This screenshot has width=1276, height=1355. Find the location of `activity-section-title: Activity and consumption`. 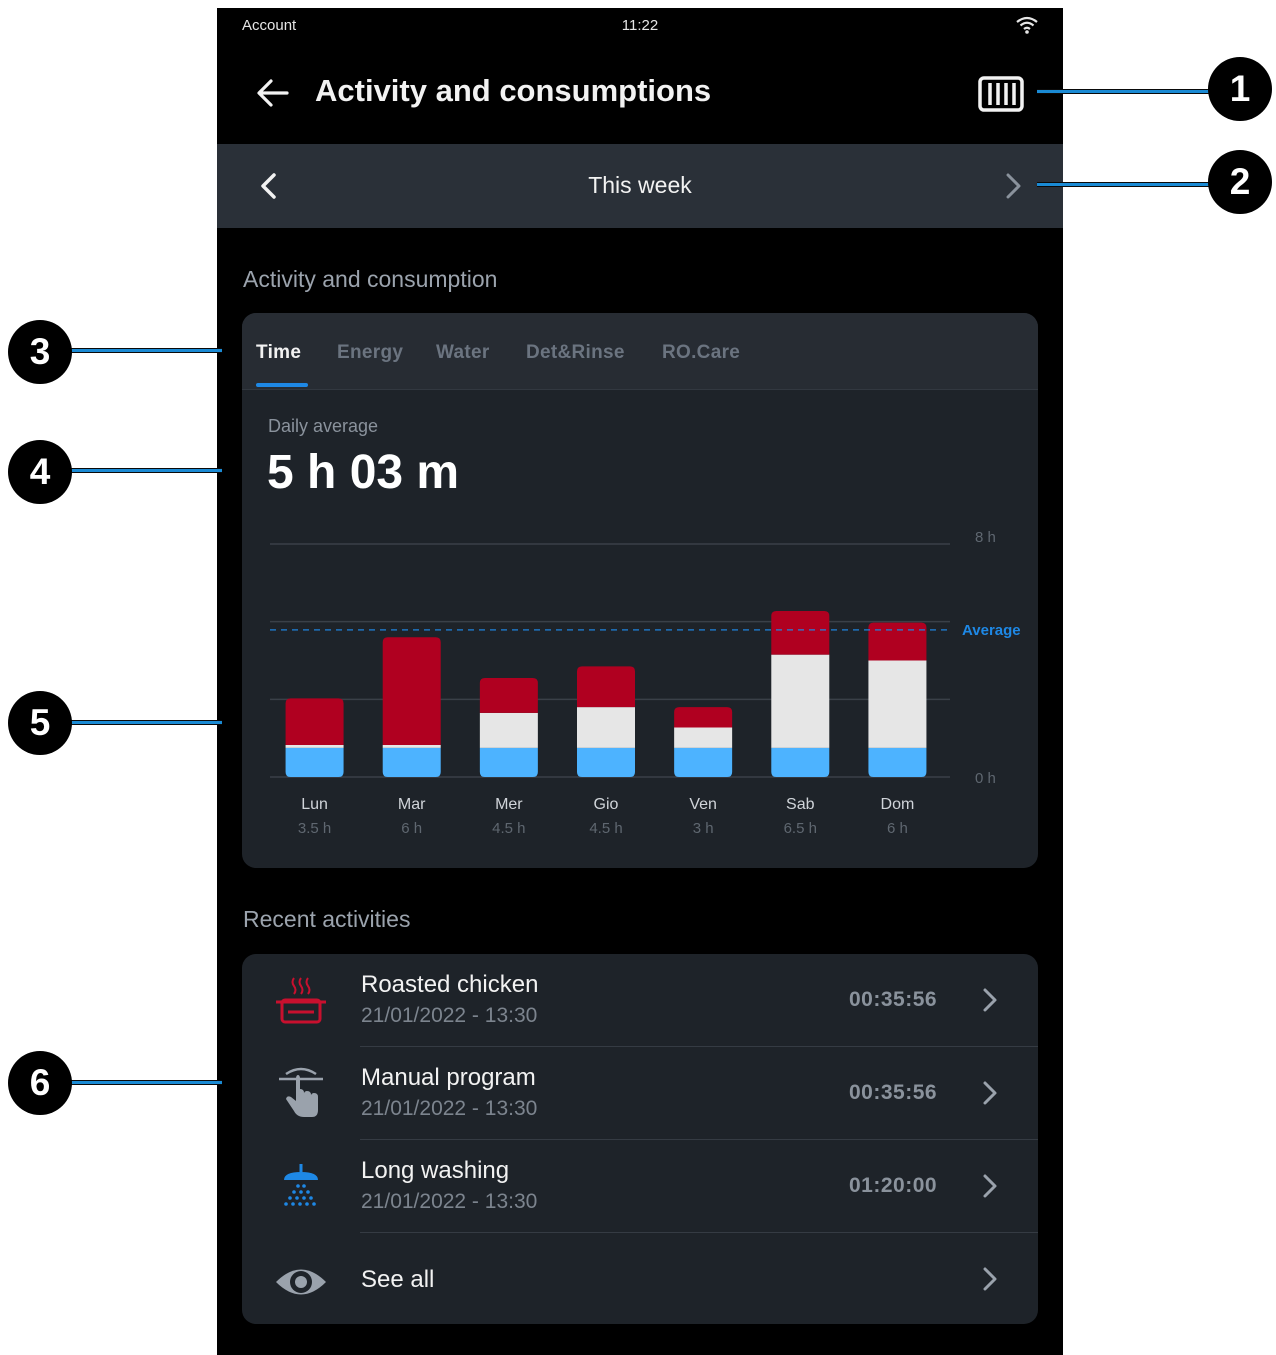

activity-section-title: Activity and consumption is located at coordinates (370, 279).